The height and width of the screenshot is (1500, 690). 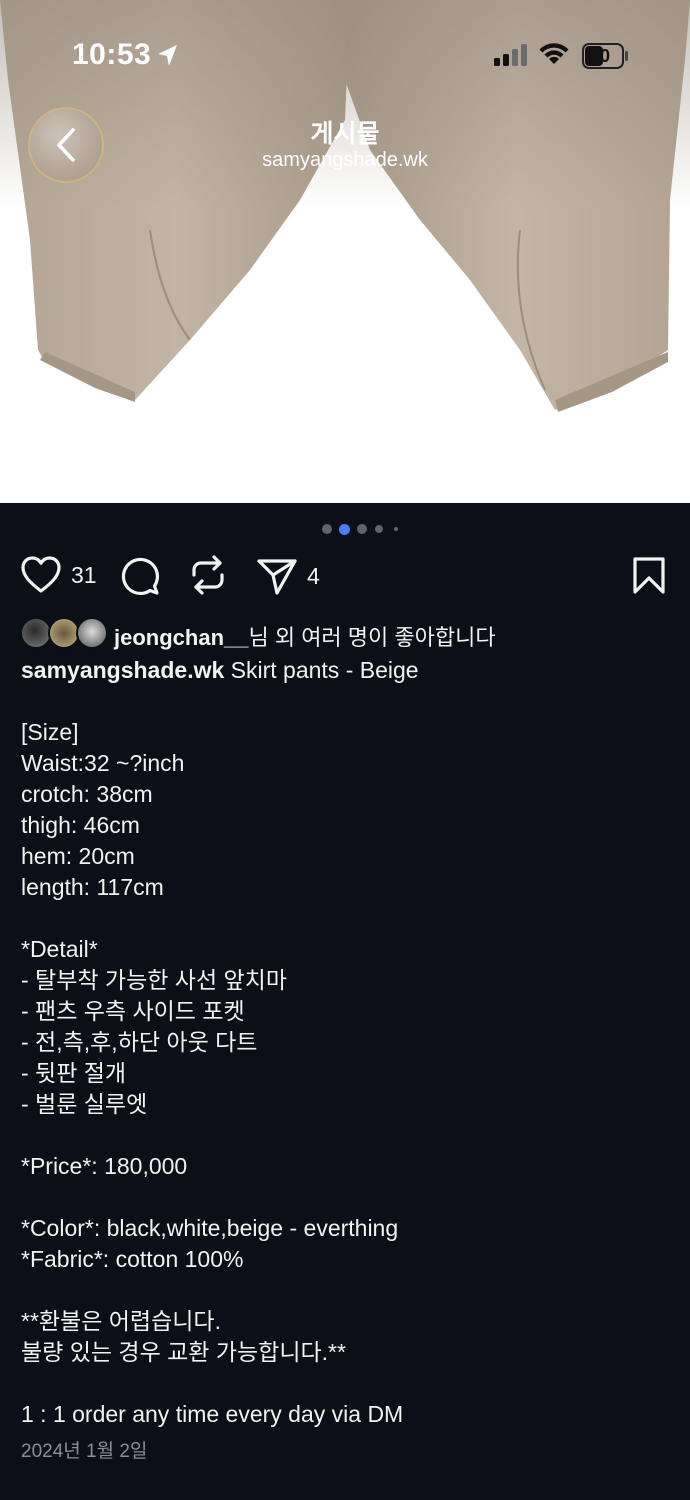 What do you see at coordinates (92, 633) in the screenshot?
I see `avatar` at bounding box center [92, 633].